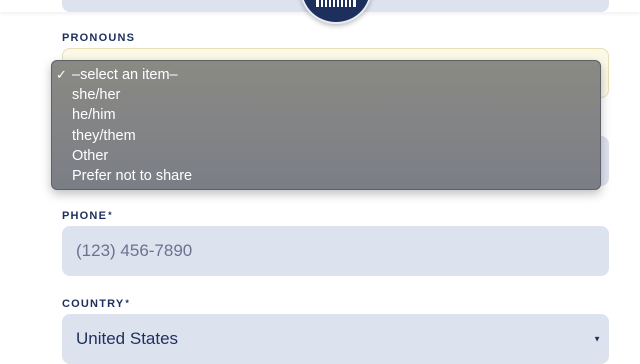 Image resolution: width=640 pixels, height=364 pixels. I want to click on country-select: United States ▼, so click(335, 339).